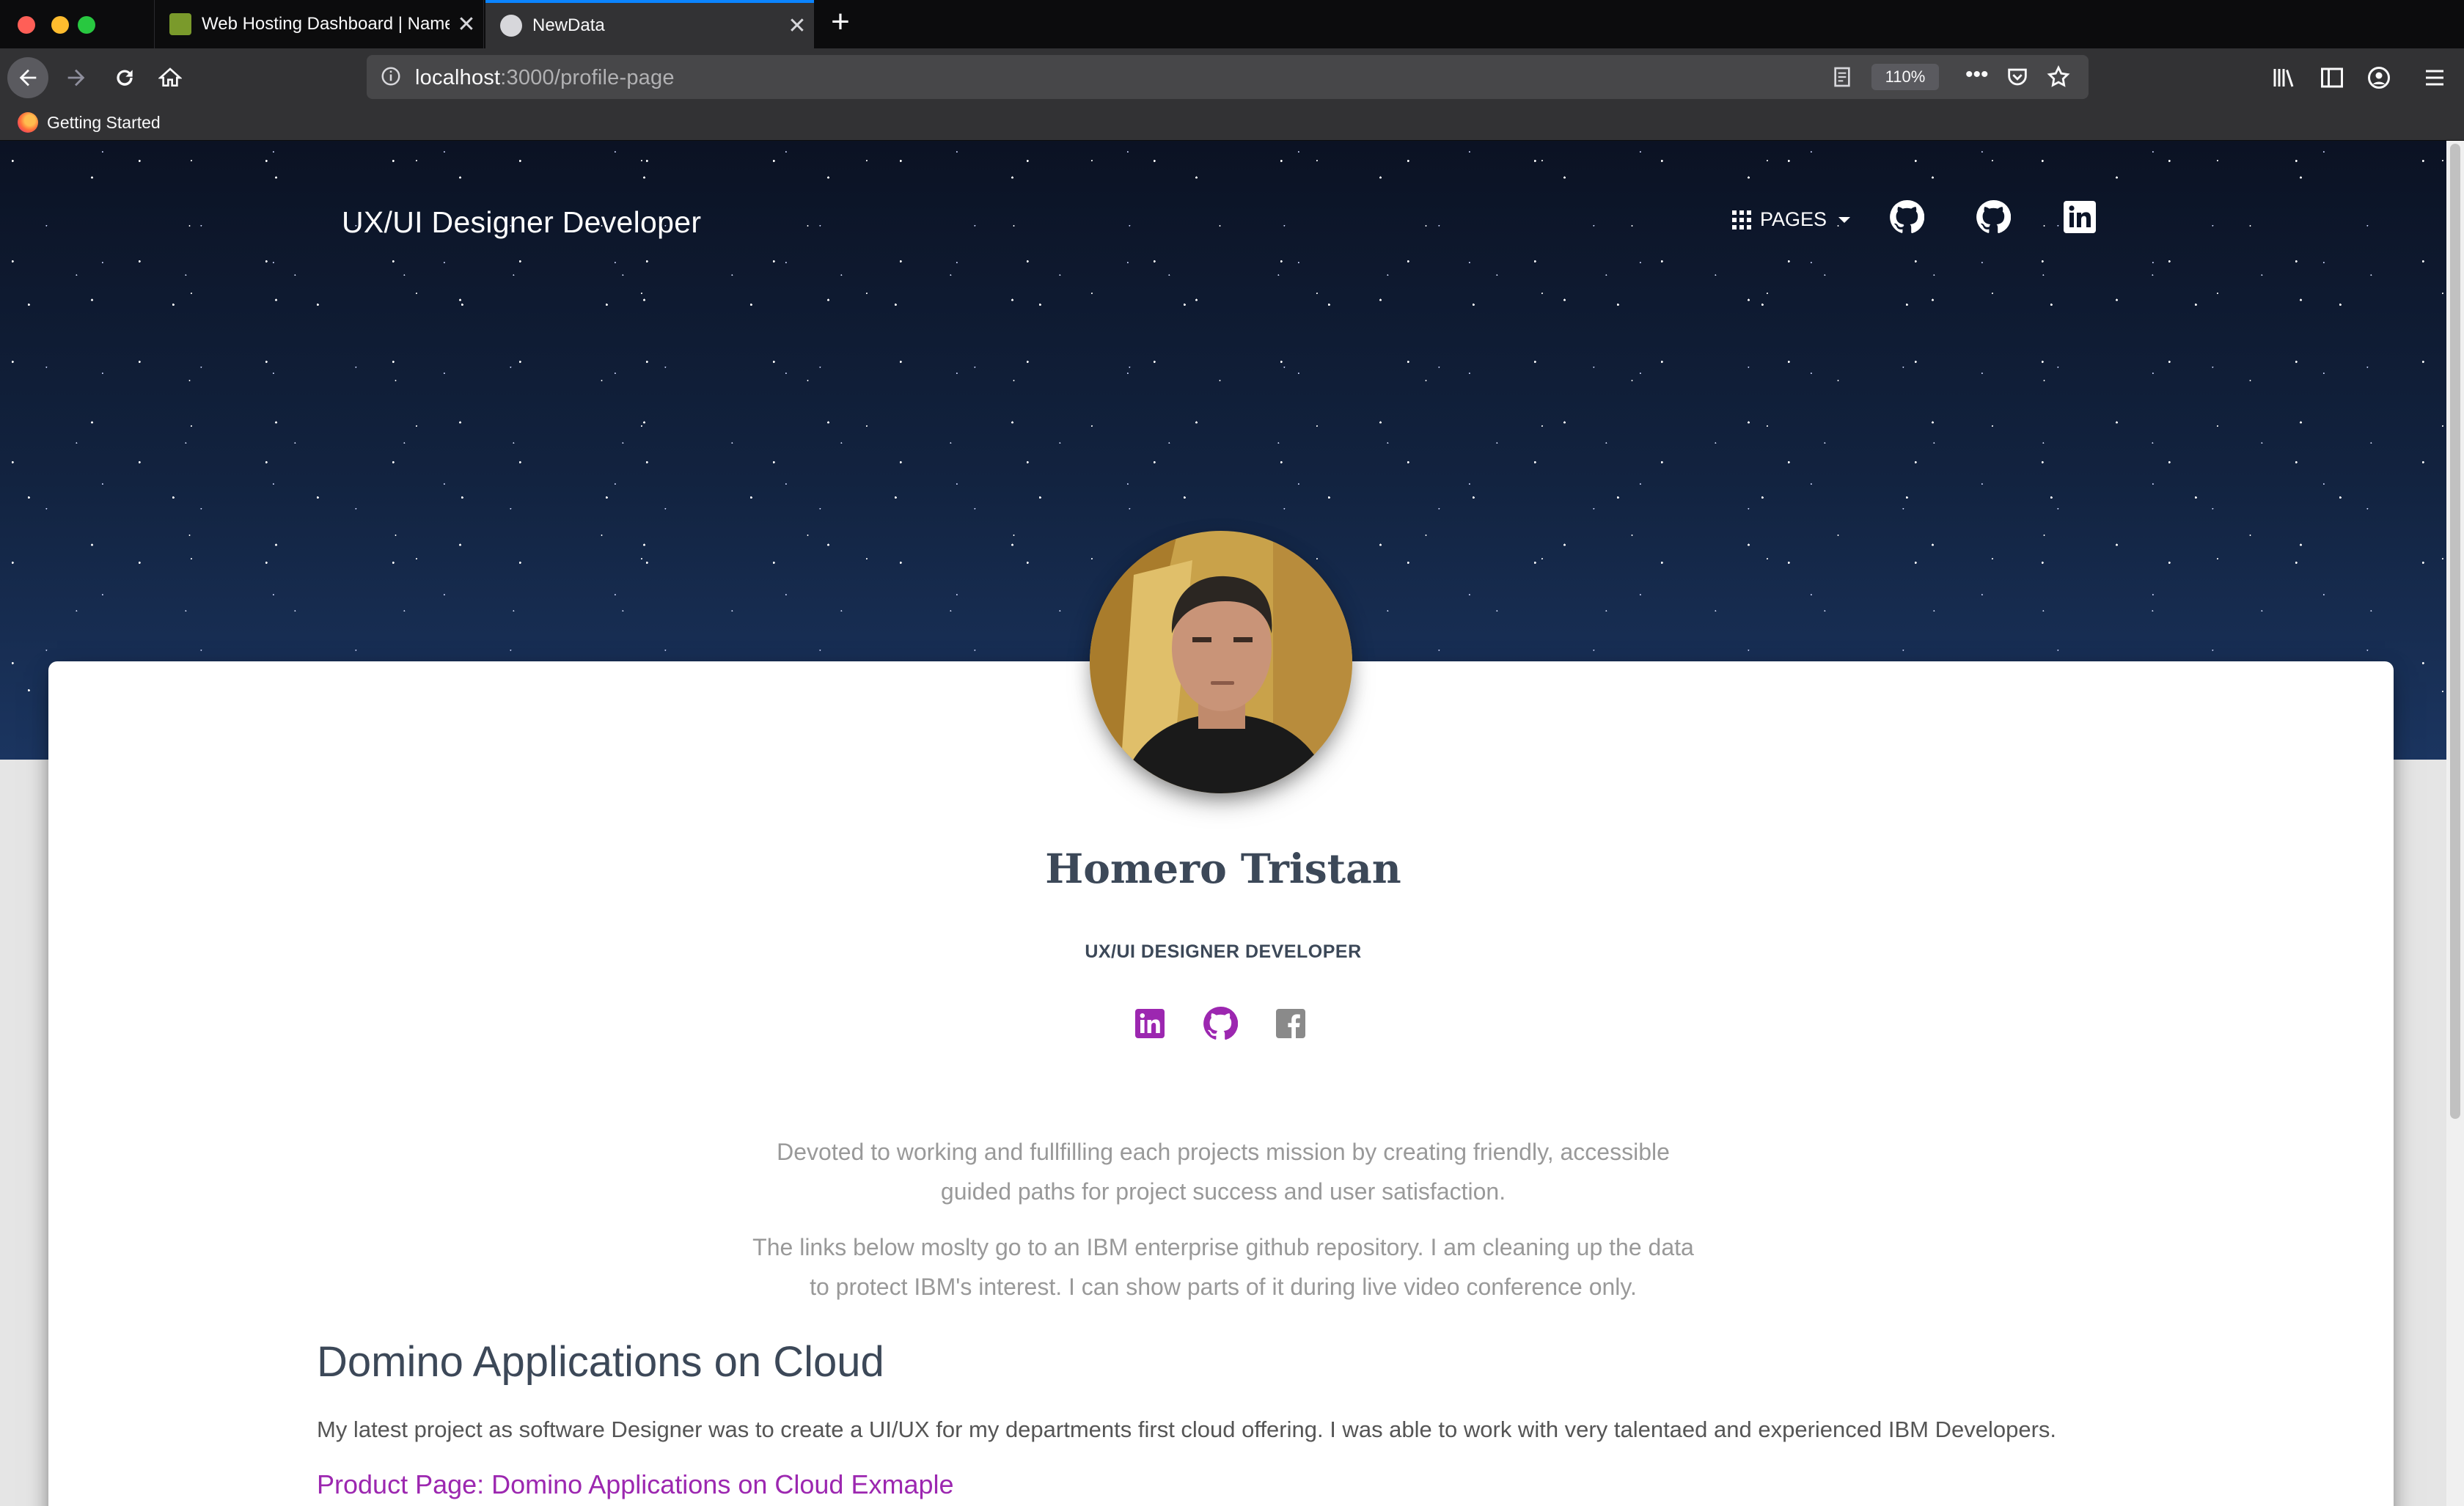 This screenshot has height=1506, width=2464. I want to click on home-button, so click(170, 77).